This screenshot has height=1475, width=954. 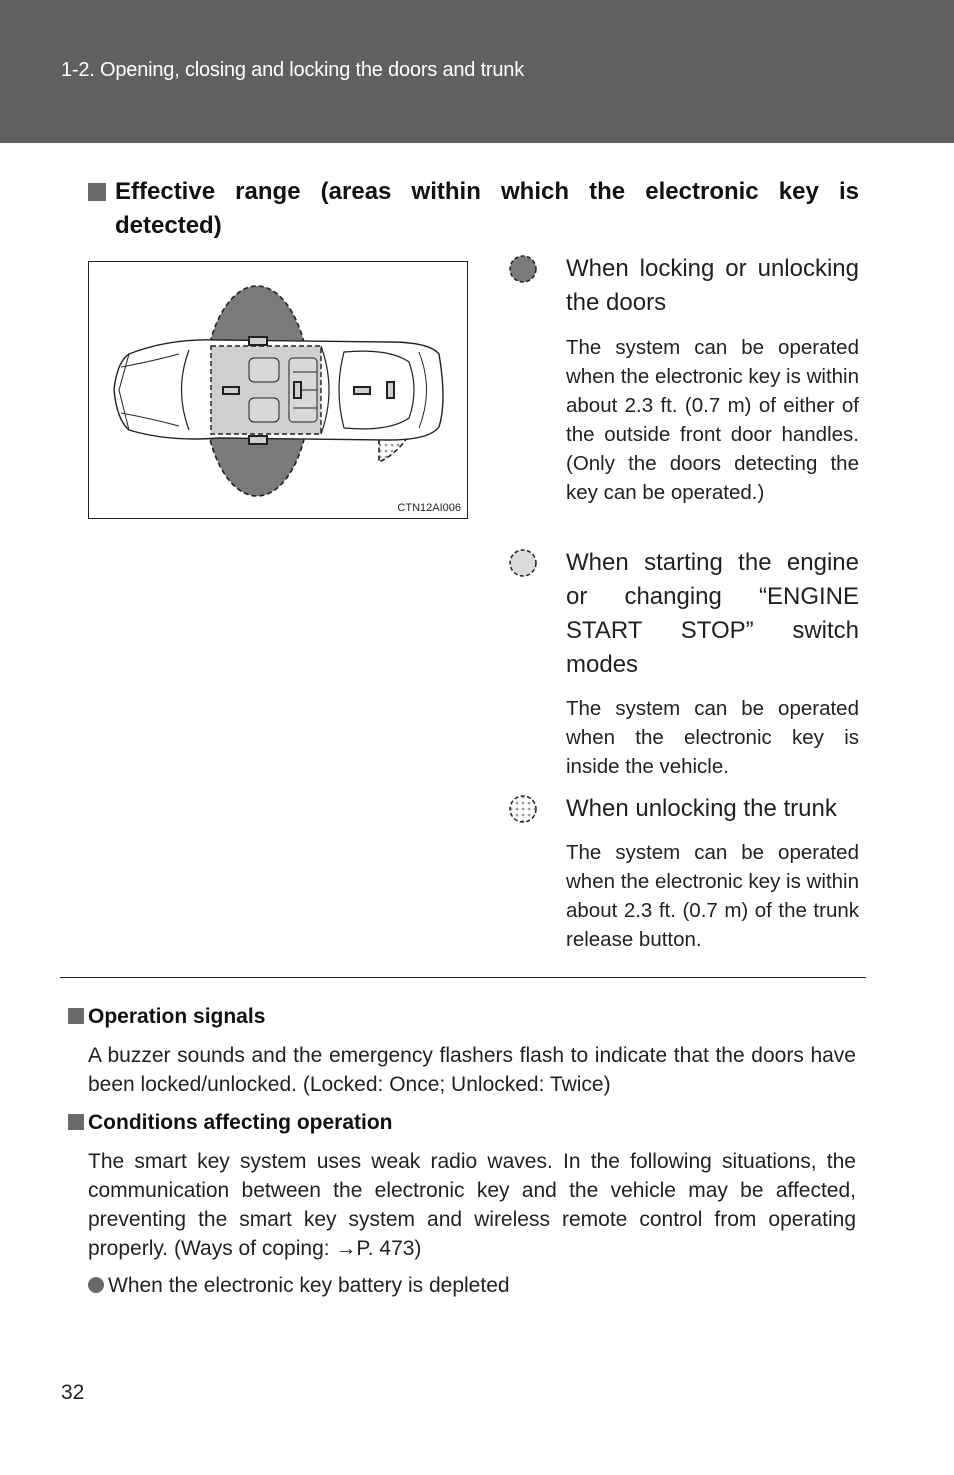 What do you see at coordinates (712, 285) in the screenshot?
I see `legend-title: When locking or unlocking the doors` at bounding box center [712, 285].